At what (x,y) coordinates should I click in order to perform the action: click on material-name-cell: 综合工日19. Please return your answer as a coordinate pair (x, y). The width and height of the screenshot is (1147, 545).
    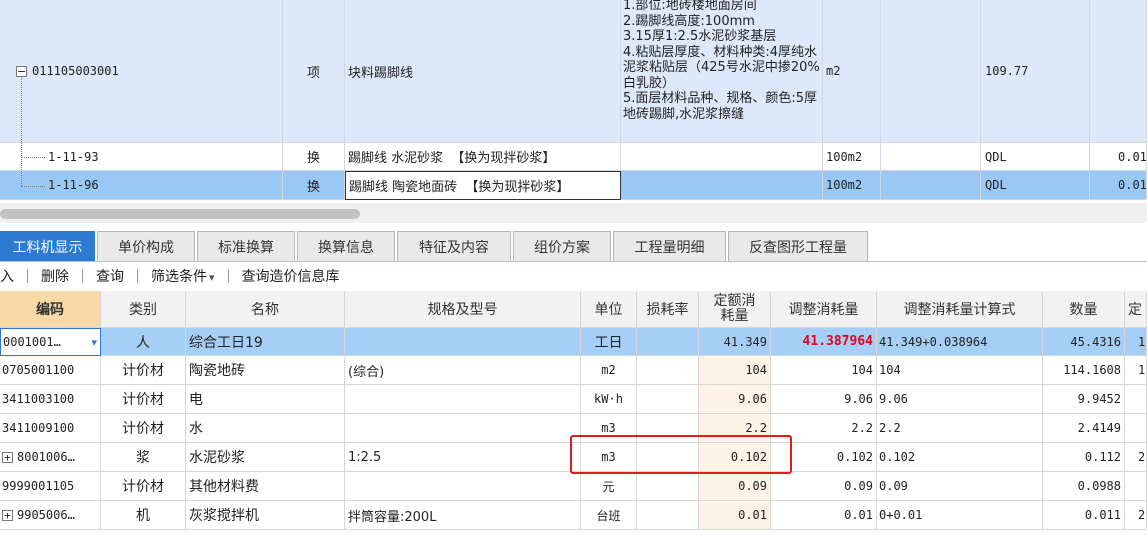
    Looking at the image, I should click on (265, 342).